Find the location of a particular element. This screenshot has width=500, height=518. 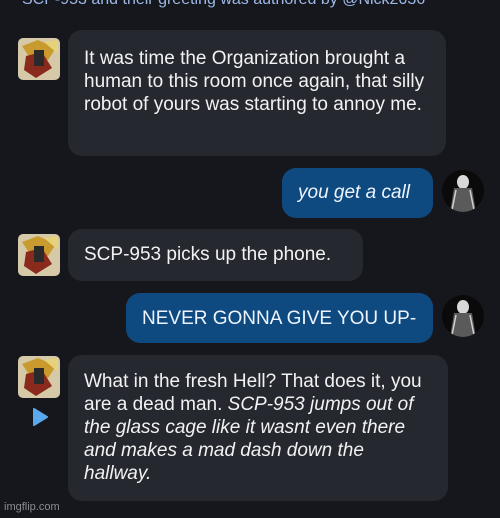

play-icon is located at coordinates (40, 417).